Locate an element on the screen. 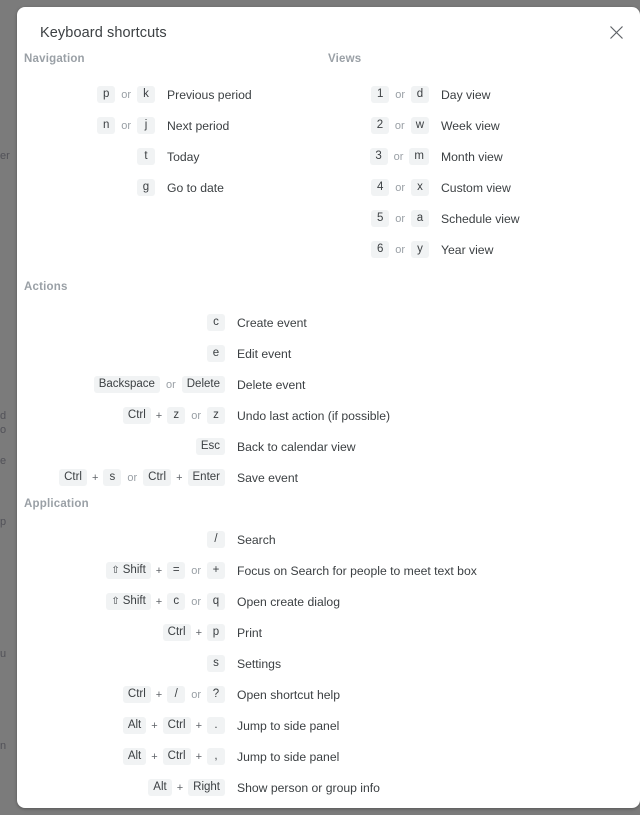 The width and height of the screenshot is (640, 815). shortcut-row: 3 or m Month view is located at coordinates (484, 156).